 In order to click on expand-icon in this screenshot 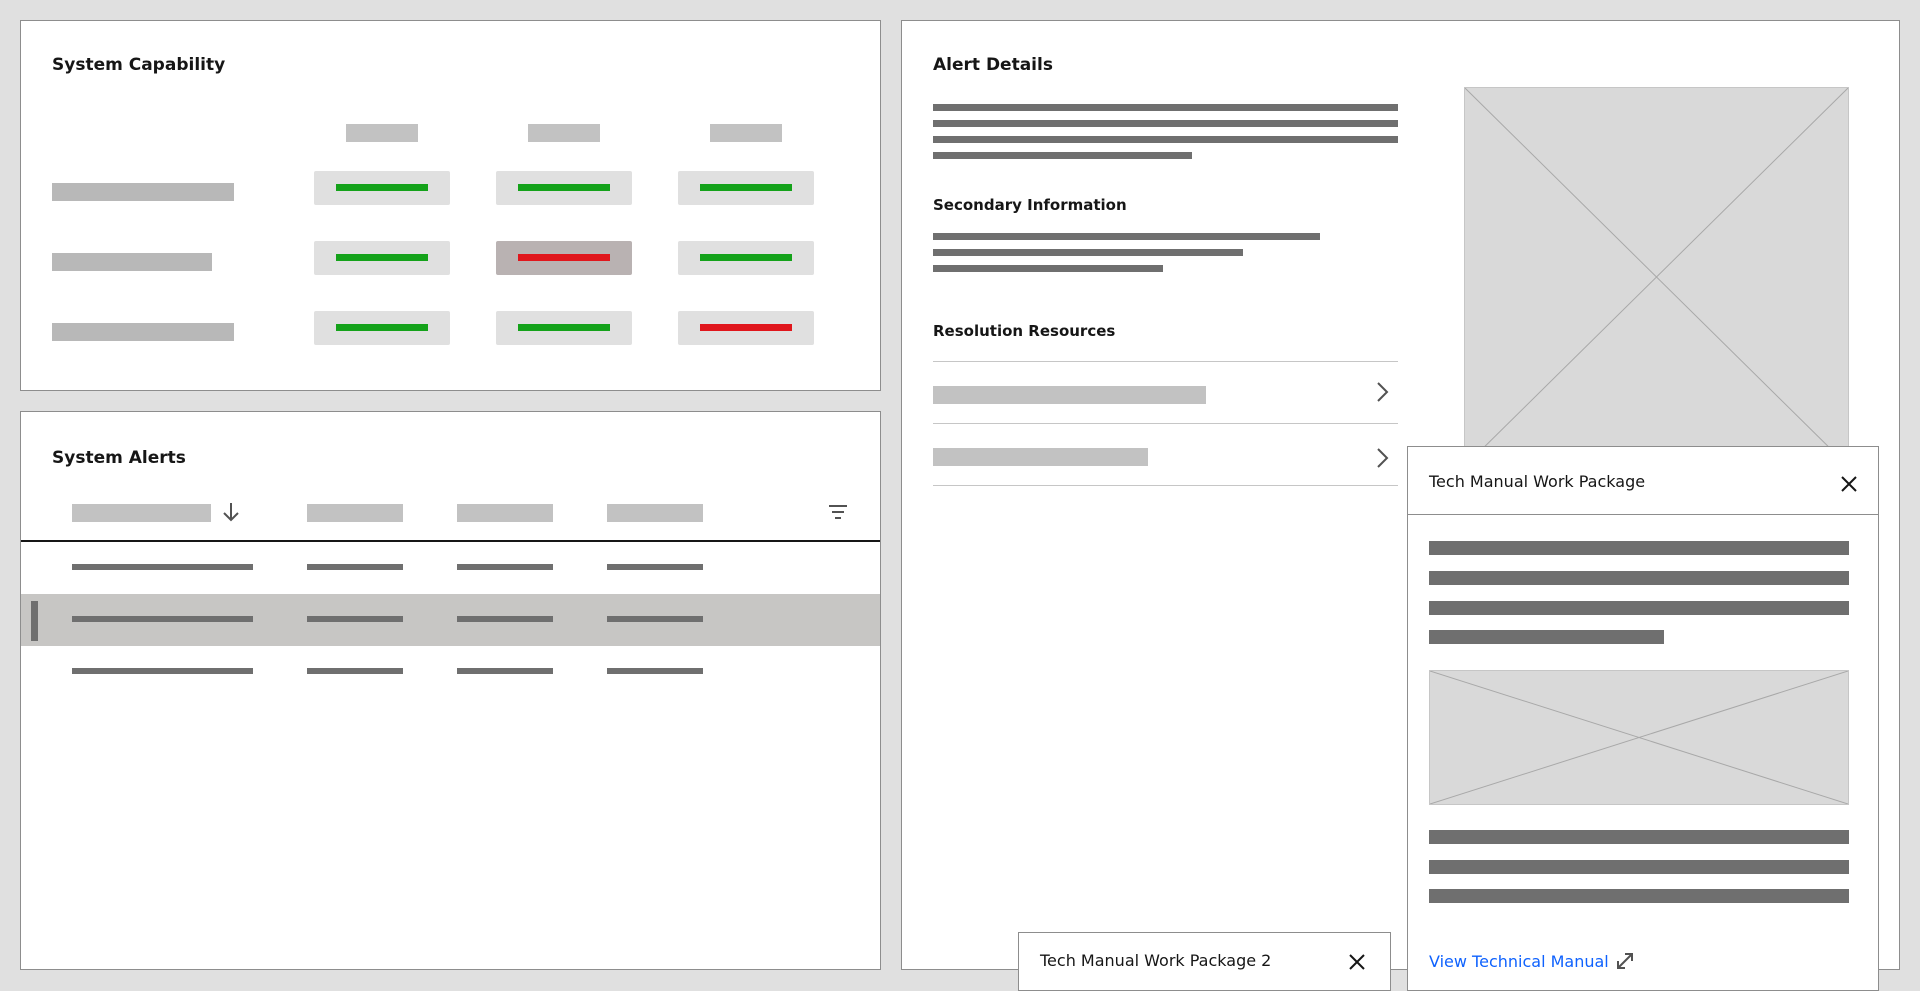, I will do `click(1625, 961)`.